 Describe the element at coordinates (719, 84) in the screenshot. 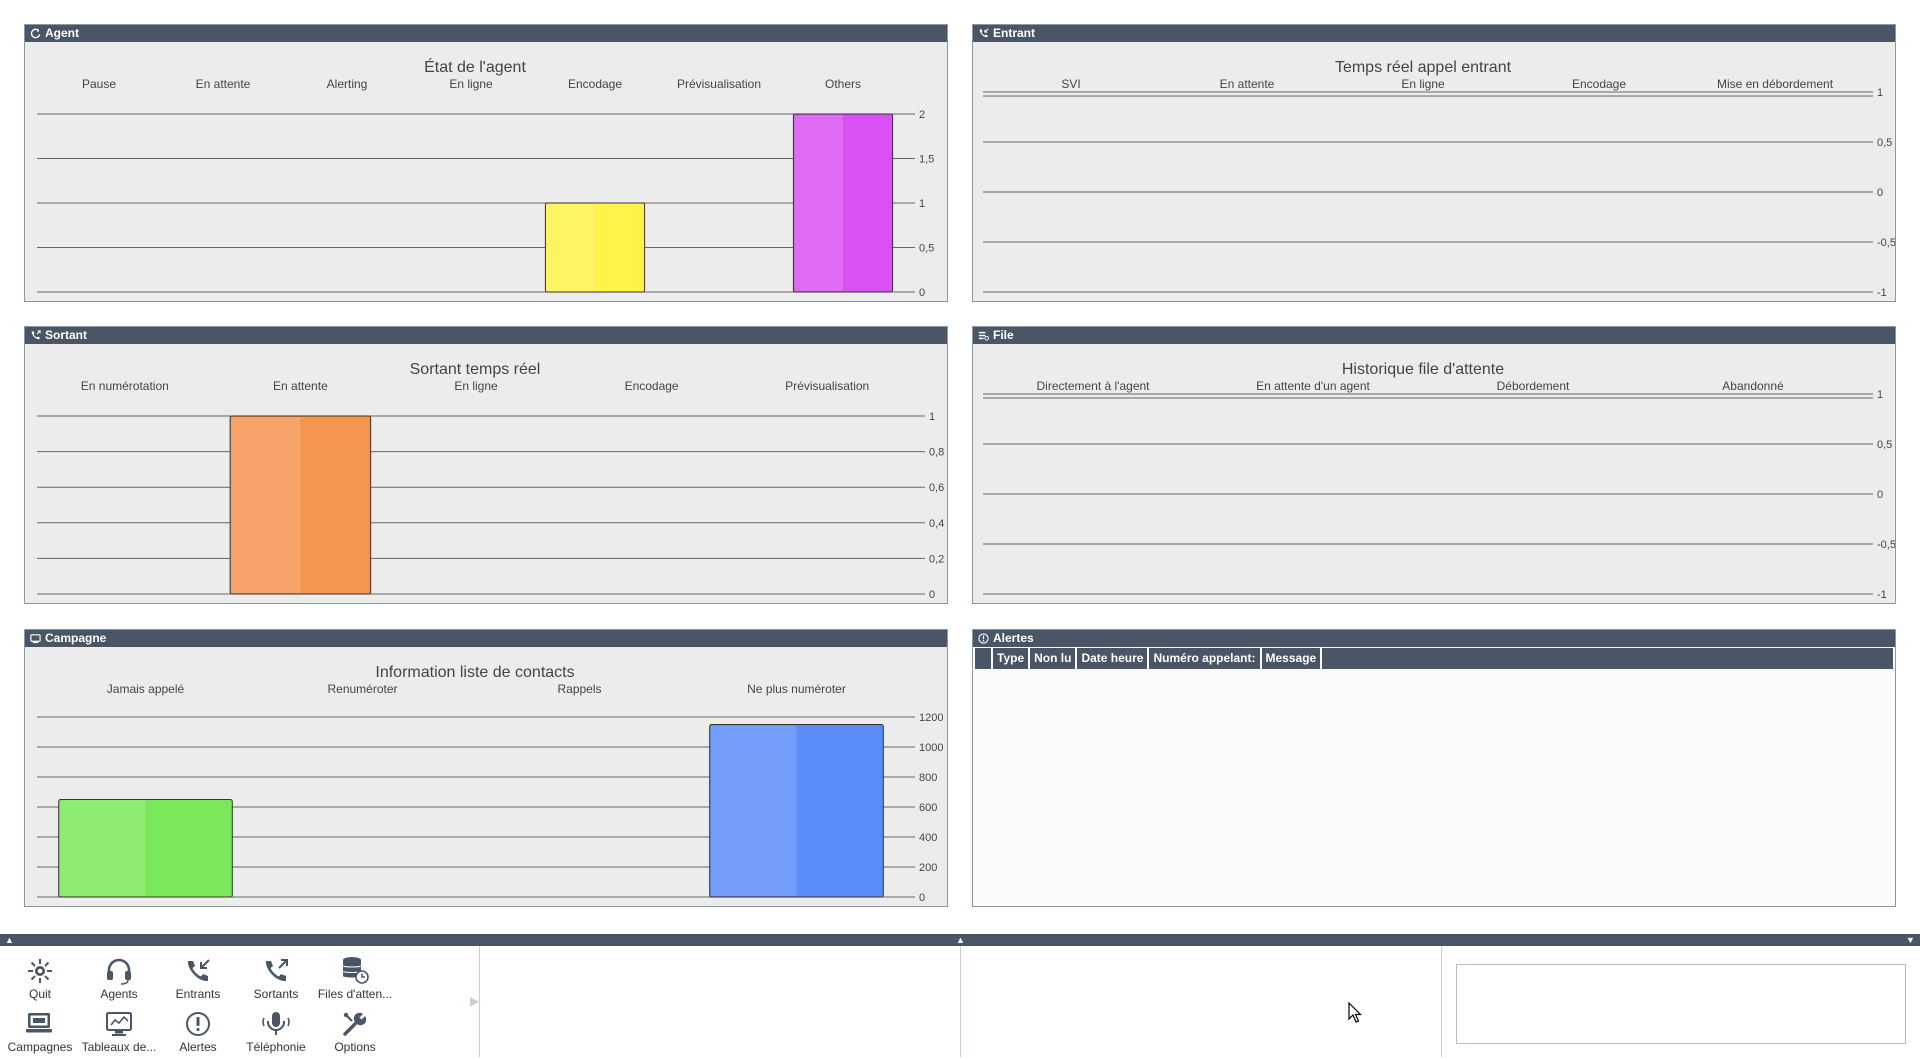

I see `agent-category-label: Prévisualisation` at that location.